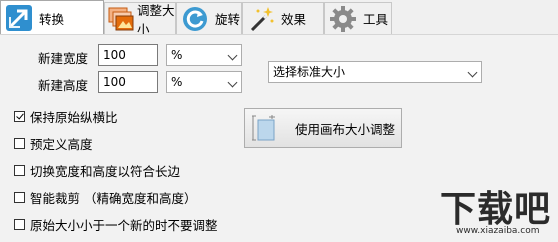 Image resolution: width=558 pixels, height=242 pixels. I want to click on tab-convert-label: 转换, so click(52, 19).